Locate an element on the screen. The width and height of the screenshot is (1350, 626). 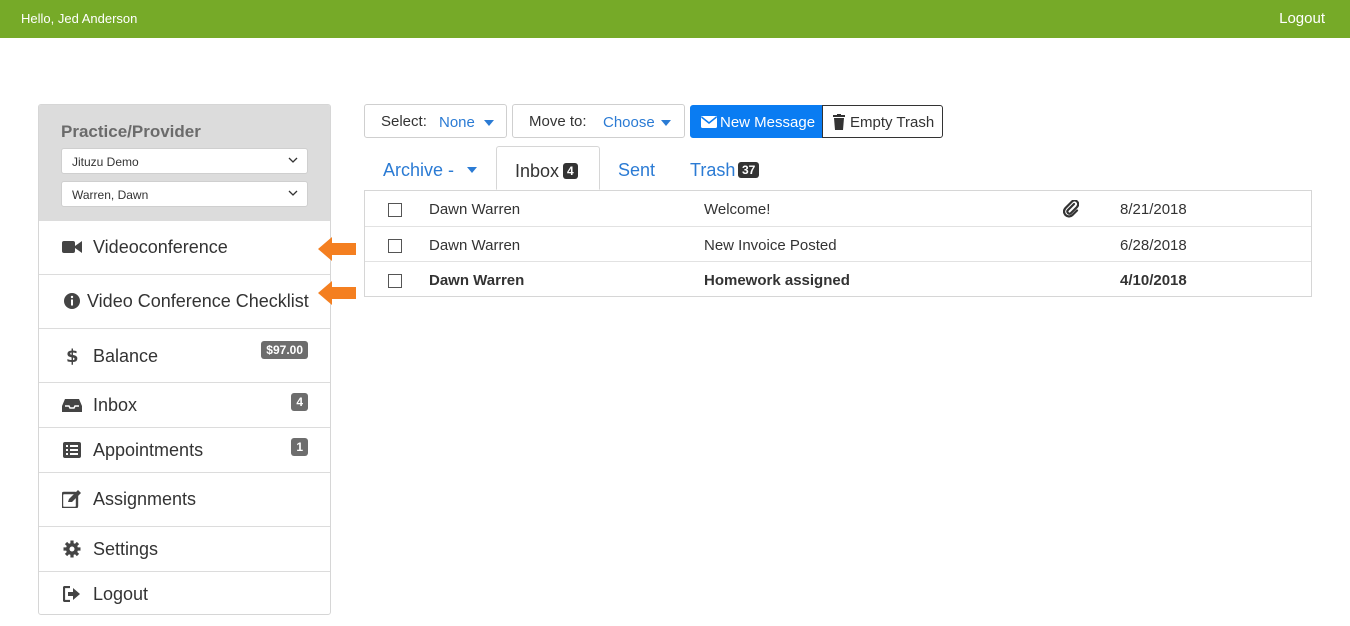
provider-select-value: Warren, Dawn is located at coordinates (110, 195).